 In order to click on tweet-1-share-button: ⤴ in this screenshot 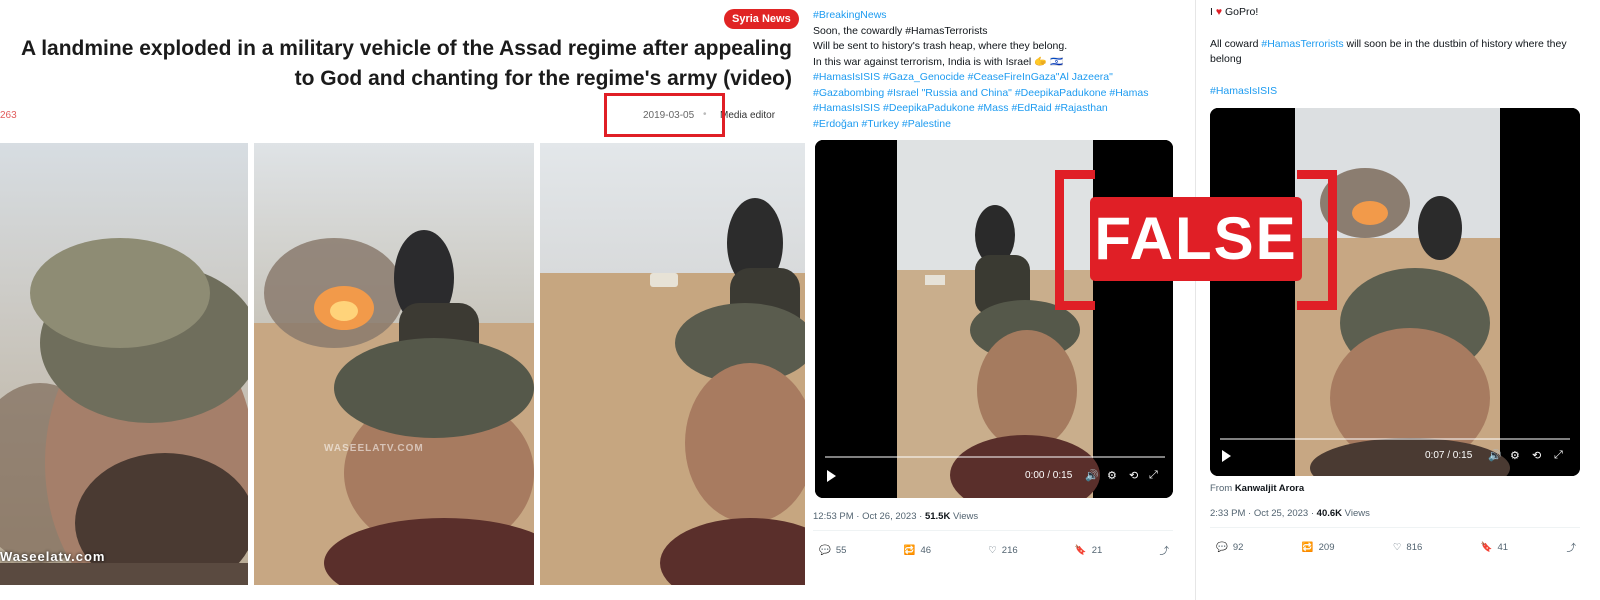, I will do `click(1164, 550)`.